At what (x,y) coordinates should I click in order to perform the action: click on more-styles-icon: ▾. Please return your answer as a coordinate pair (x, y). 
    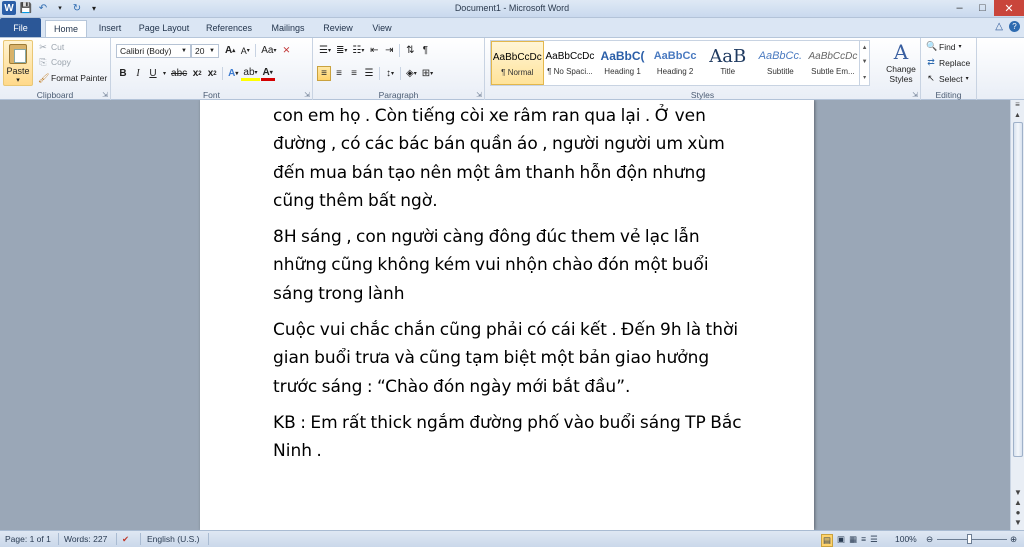
    Looking at the image, I should click on (864, 77).